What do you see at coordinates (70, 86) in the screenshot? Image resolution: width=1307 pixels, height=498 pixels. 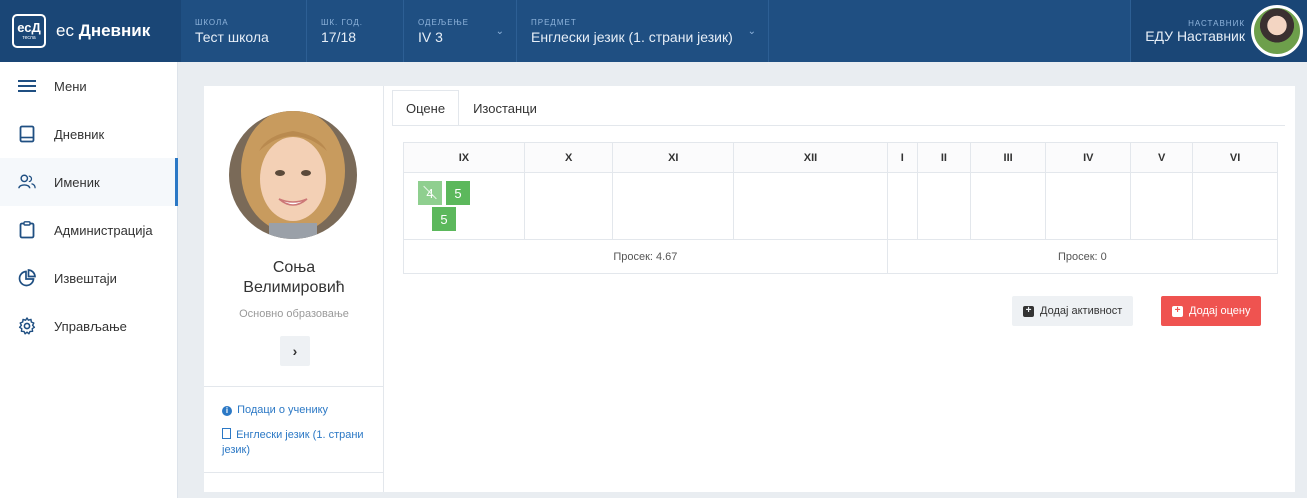 I see `sidebar-item-label: Мени` at bounding box center [70, 86].